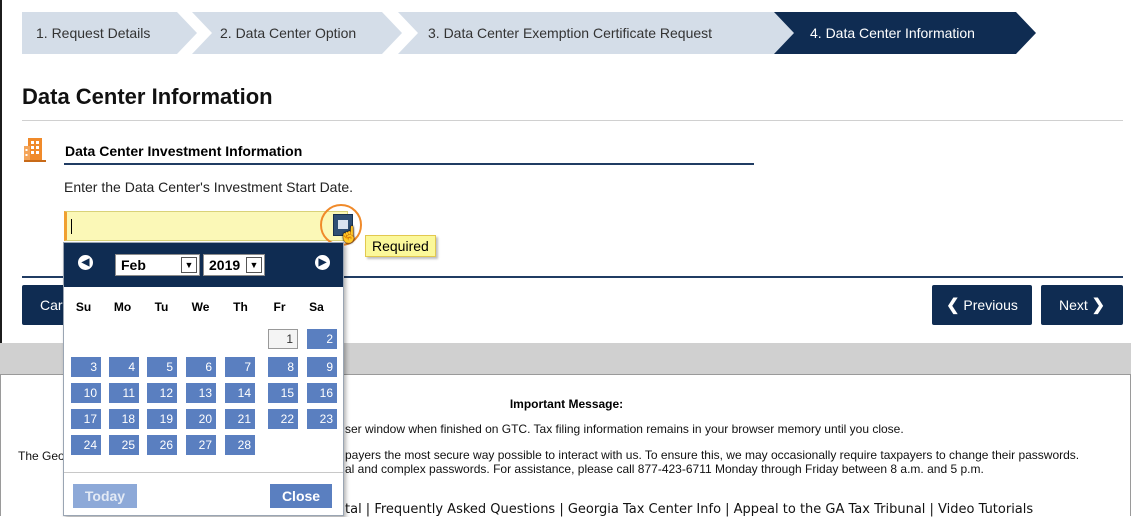 Image resolution: width=1131 pixels, height=517 pixels. Describe the element at coordinates (105, 496) in the screenshot. I see `today-button: Today` at that location.